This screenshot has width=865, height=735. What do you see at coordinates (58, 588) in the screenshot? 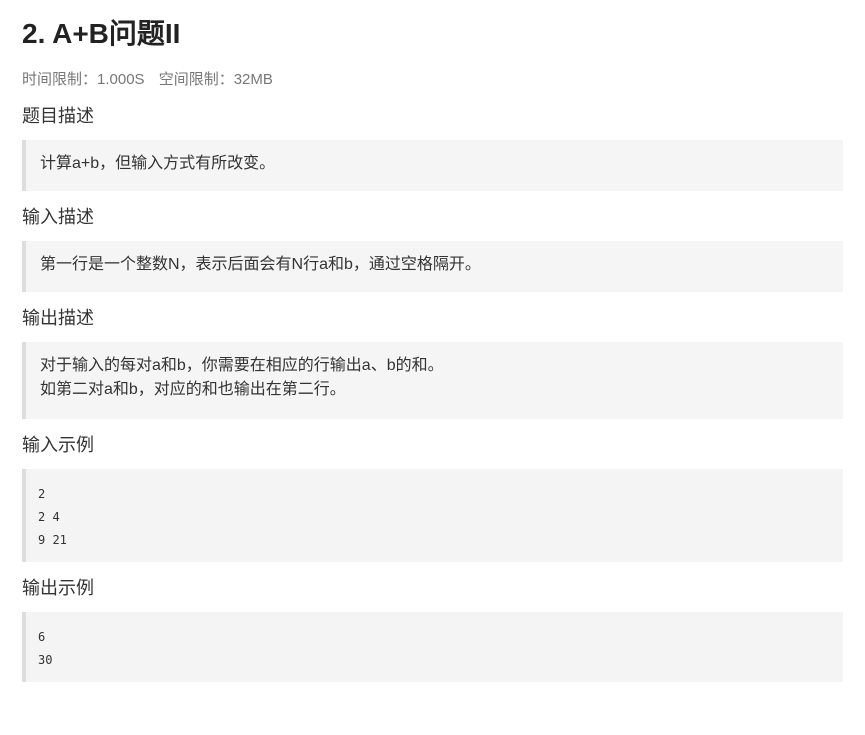
I see `sample-output-heading: 输出示例` at bounding box center [58, 588].